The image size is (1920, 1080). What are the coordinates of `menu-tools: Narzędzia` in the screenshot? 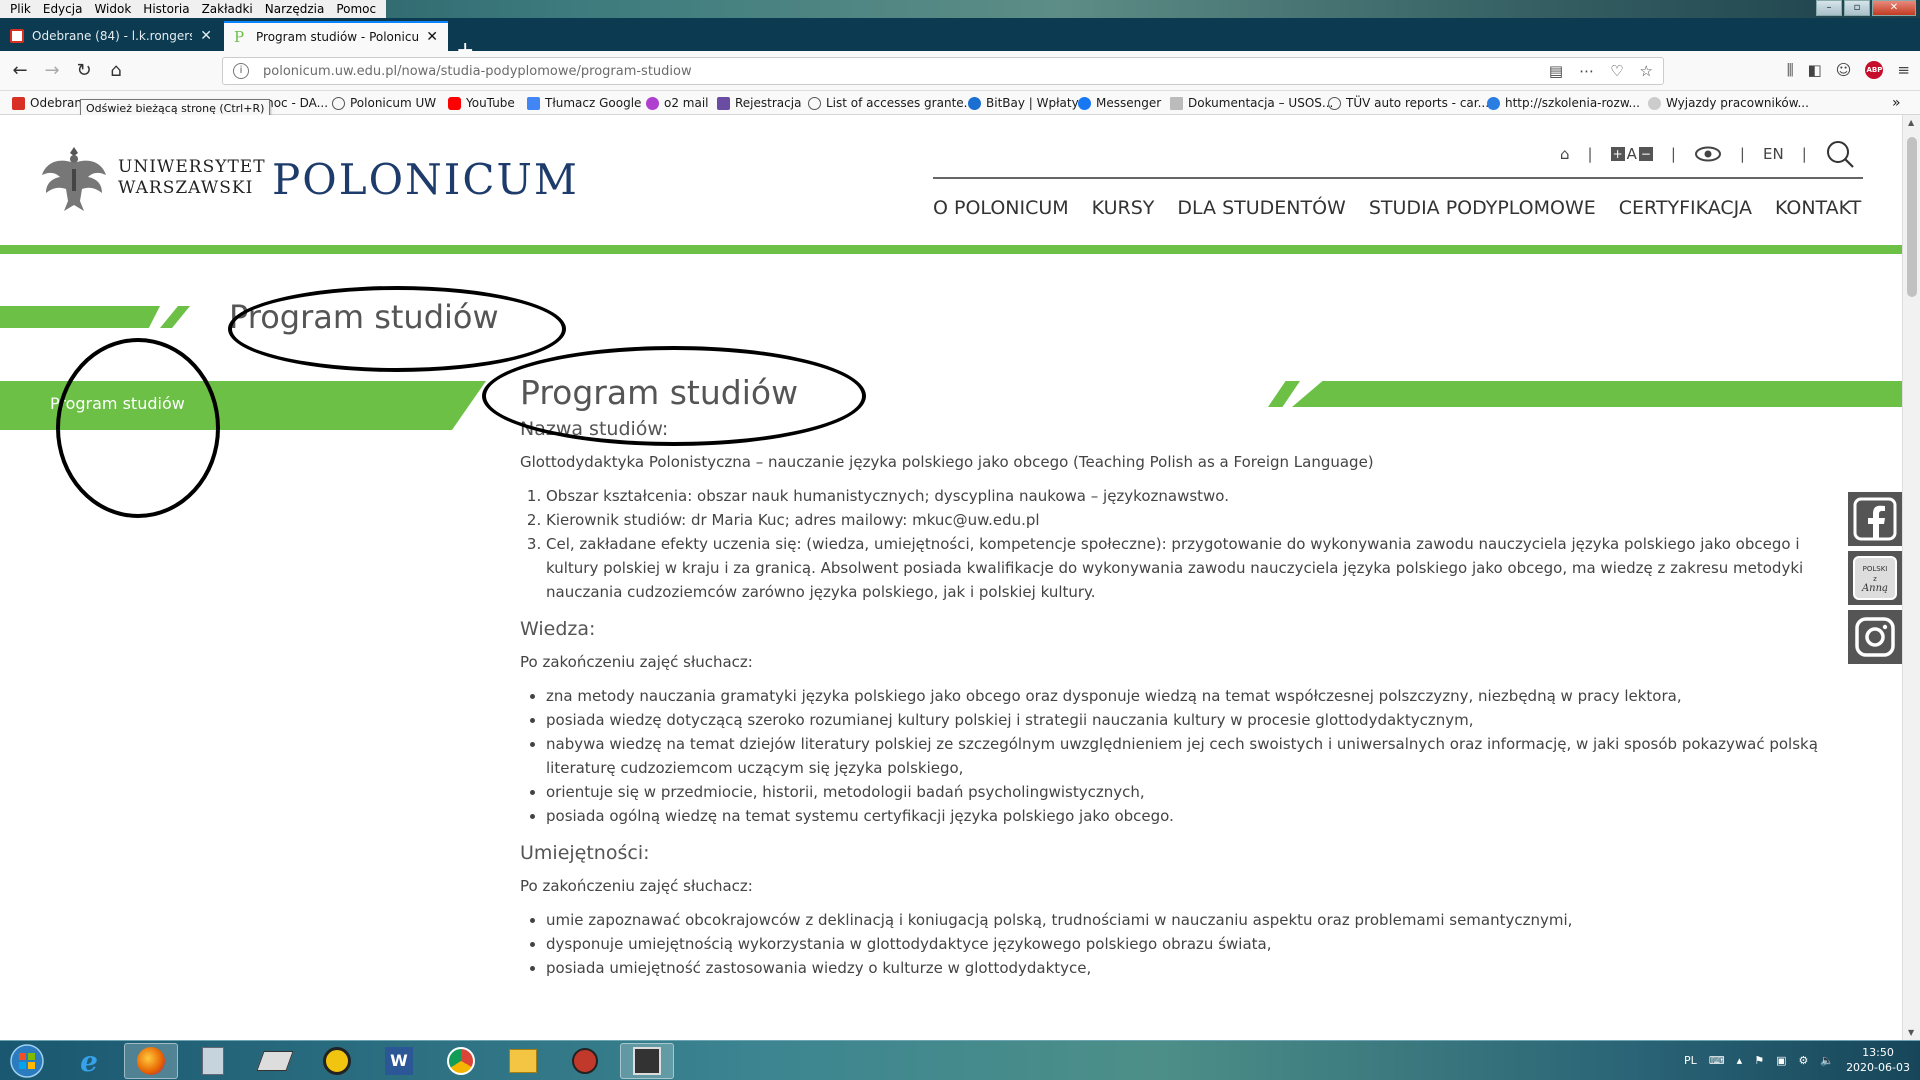 It's located at (295, 9).